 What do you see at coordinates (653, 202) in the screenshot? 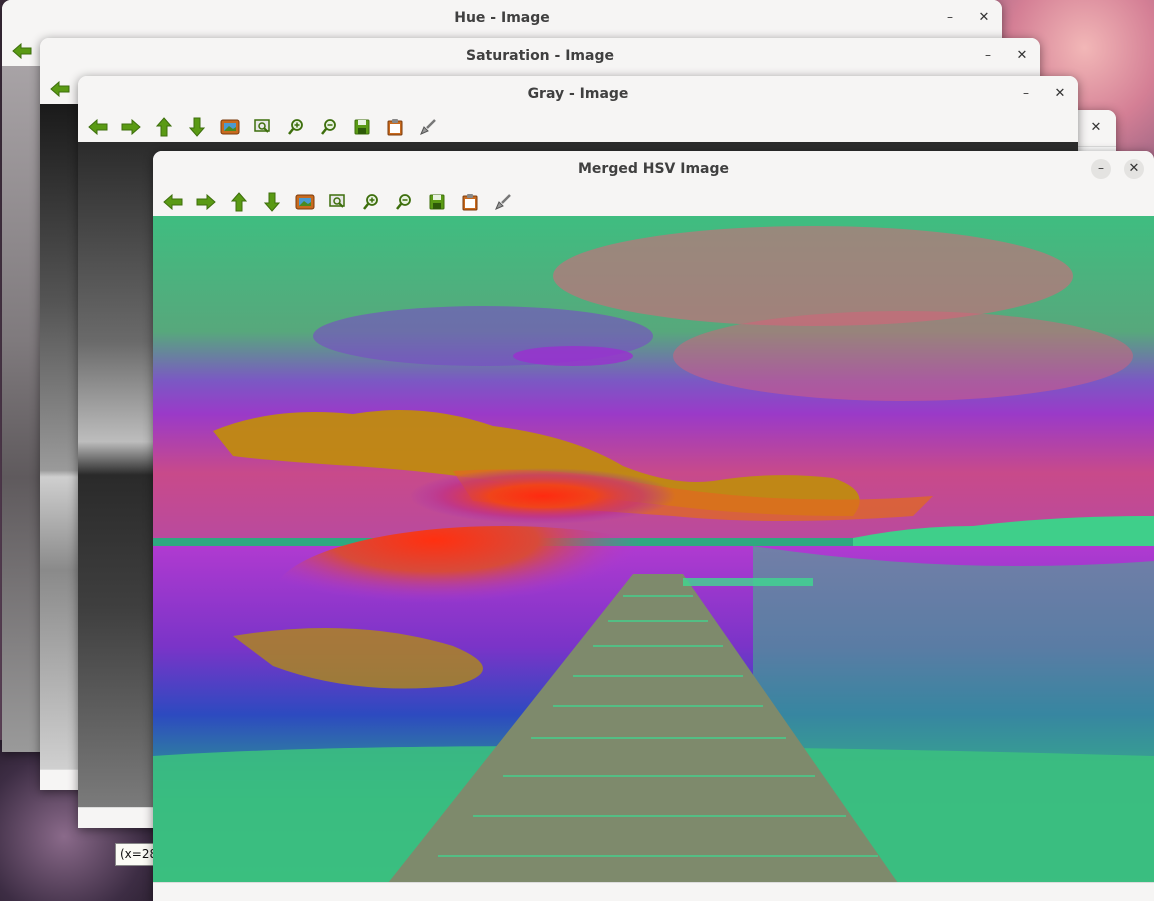
I see `merged-toolbar` at bounding box center [653, 202].